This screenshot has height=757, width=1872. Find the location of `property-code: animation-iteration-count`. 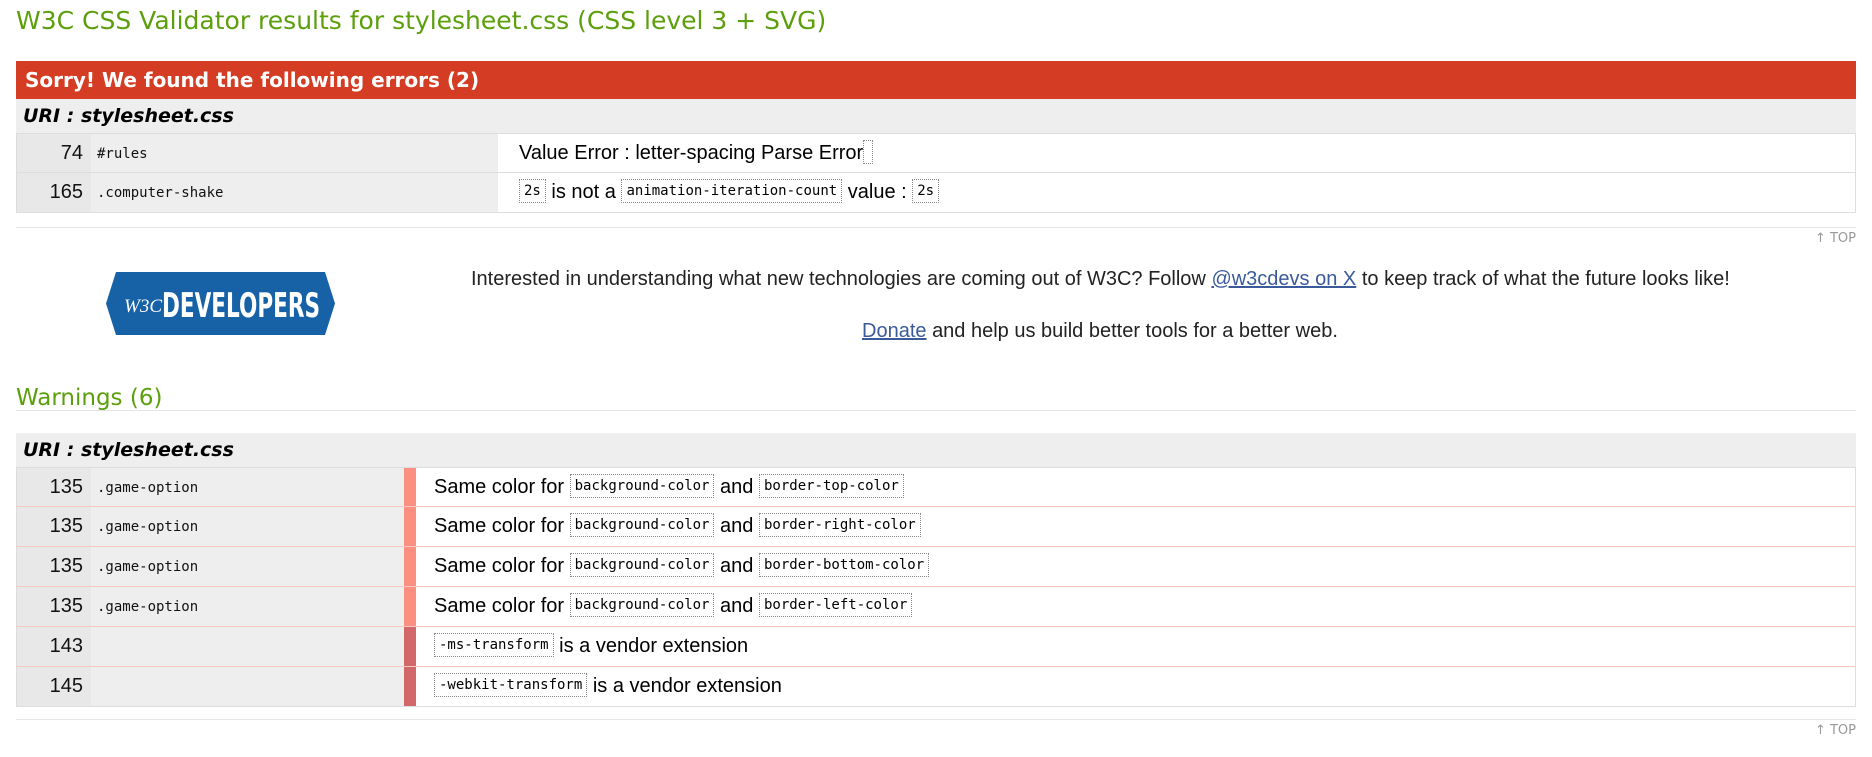

property-code: animation-iteration-count is located at coordinates (732, 190).